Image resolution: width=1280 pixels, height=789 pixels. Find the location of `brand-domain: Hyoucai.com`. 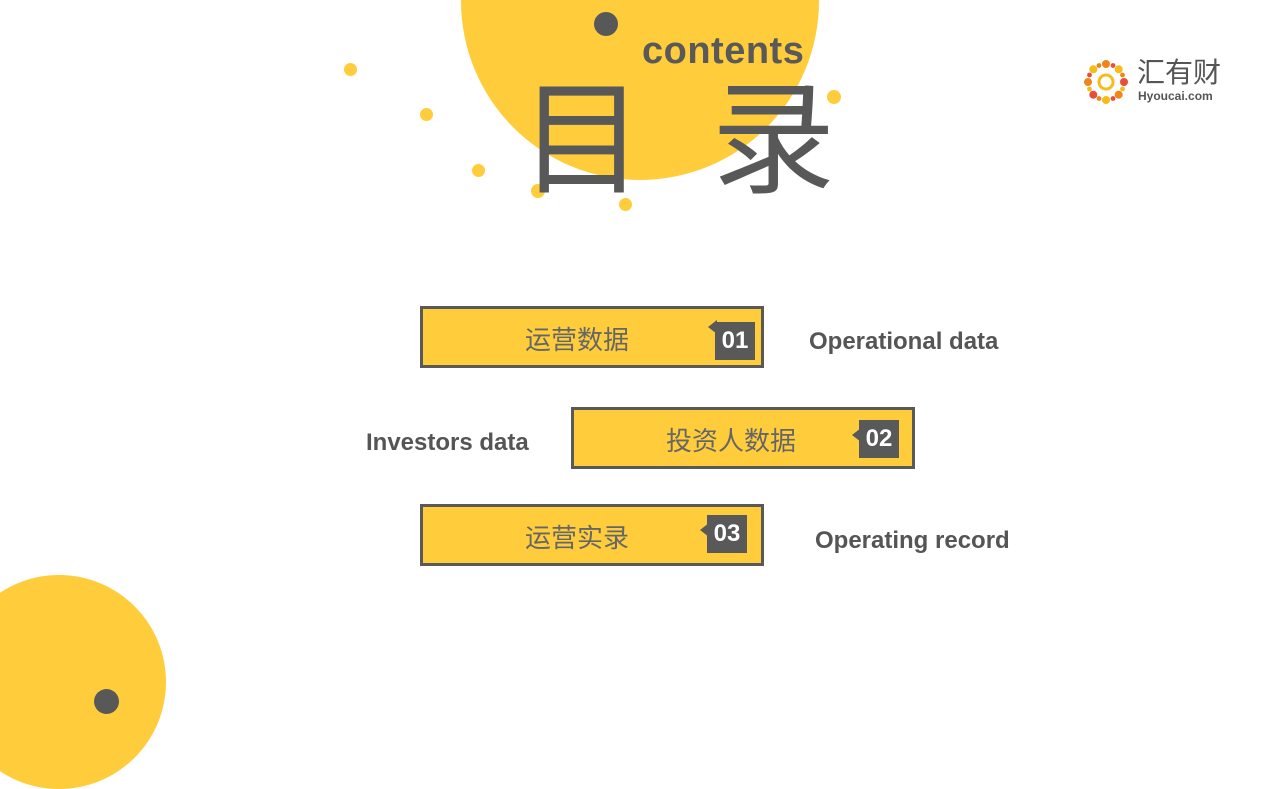

brand-domain: Hyoucai.com is located at coordinates (1175, 96).